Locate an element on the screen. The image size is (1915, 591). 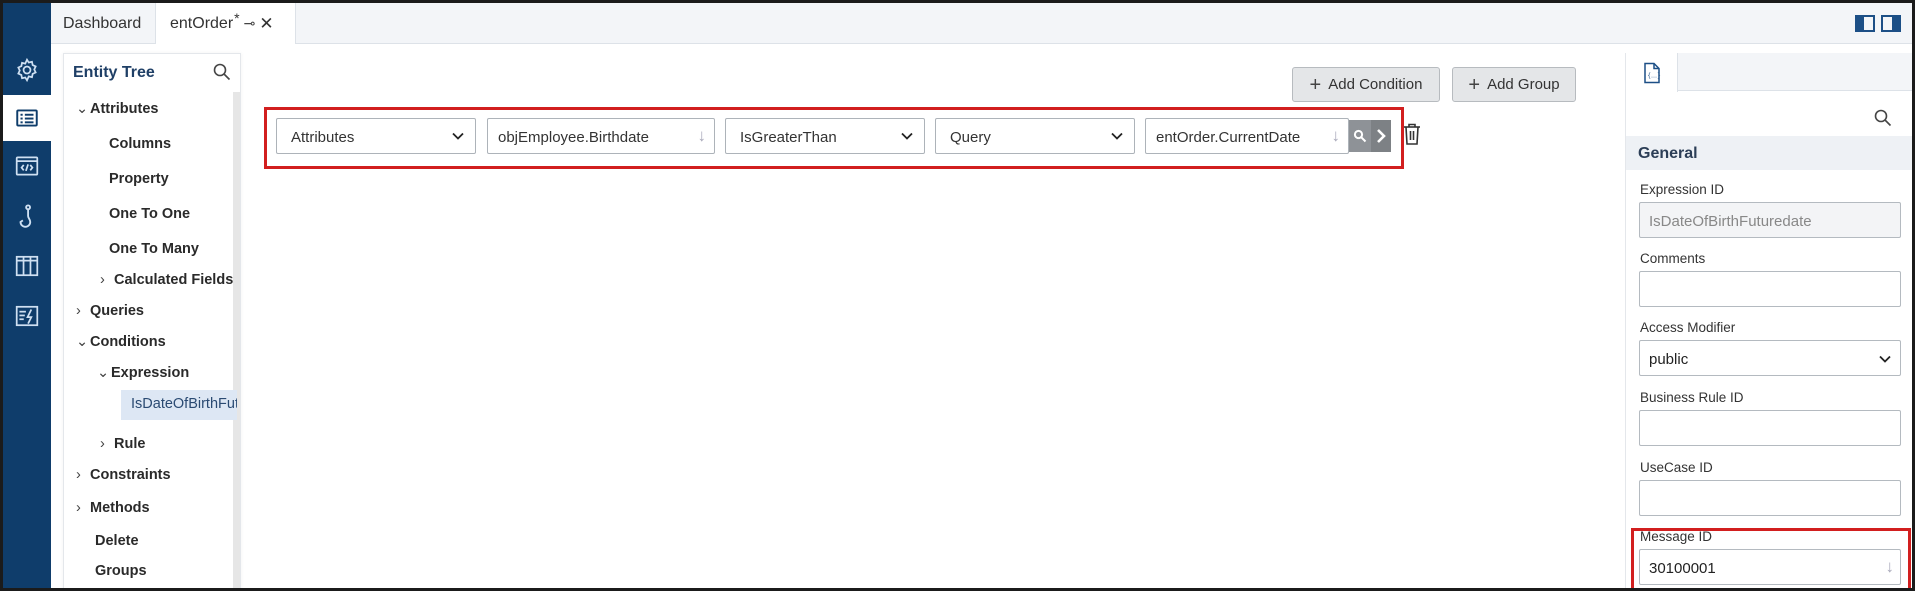
right-operand-field: entOrder.CurrentDate ↓ is located at coordinates (1247, 136).